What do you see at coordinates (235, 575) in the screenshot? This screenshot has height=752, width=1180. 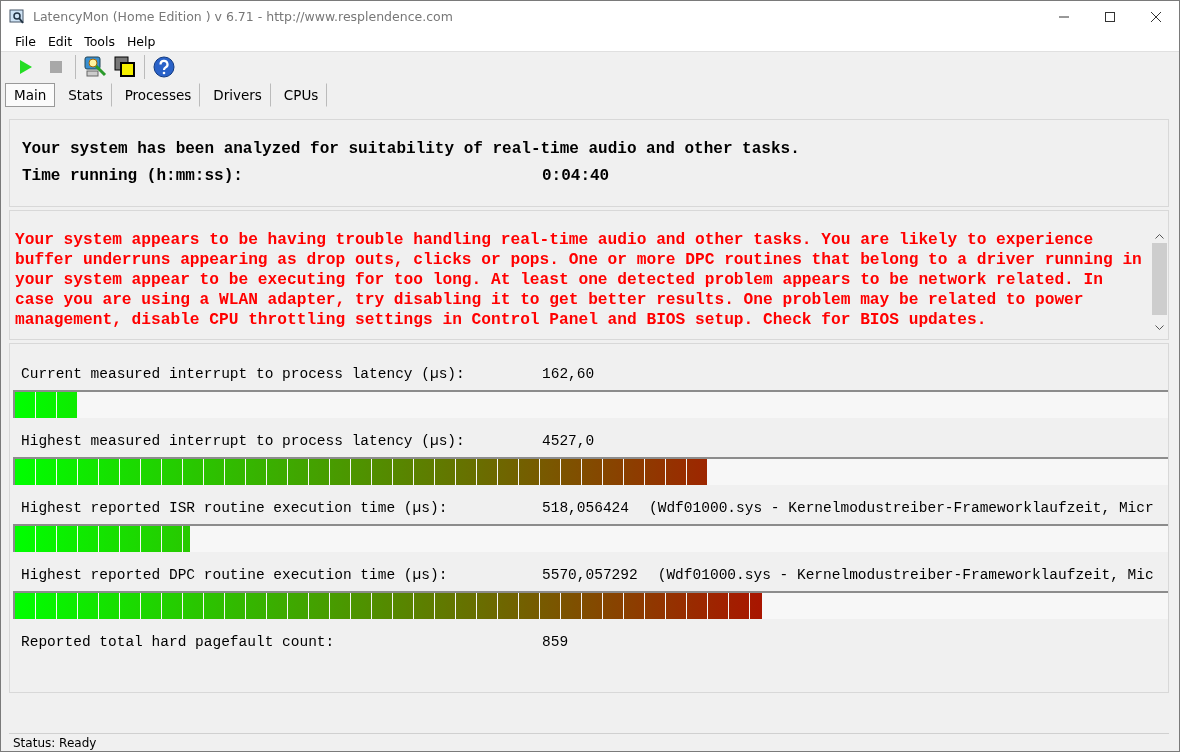 I see `measurement-label: Highest reported DPC routine execution time (µs):` at bounding box center [235, 575].